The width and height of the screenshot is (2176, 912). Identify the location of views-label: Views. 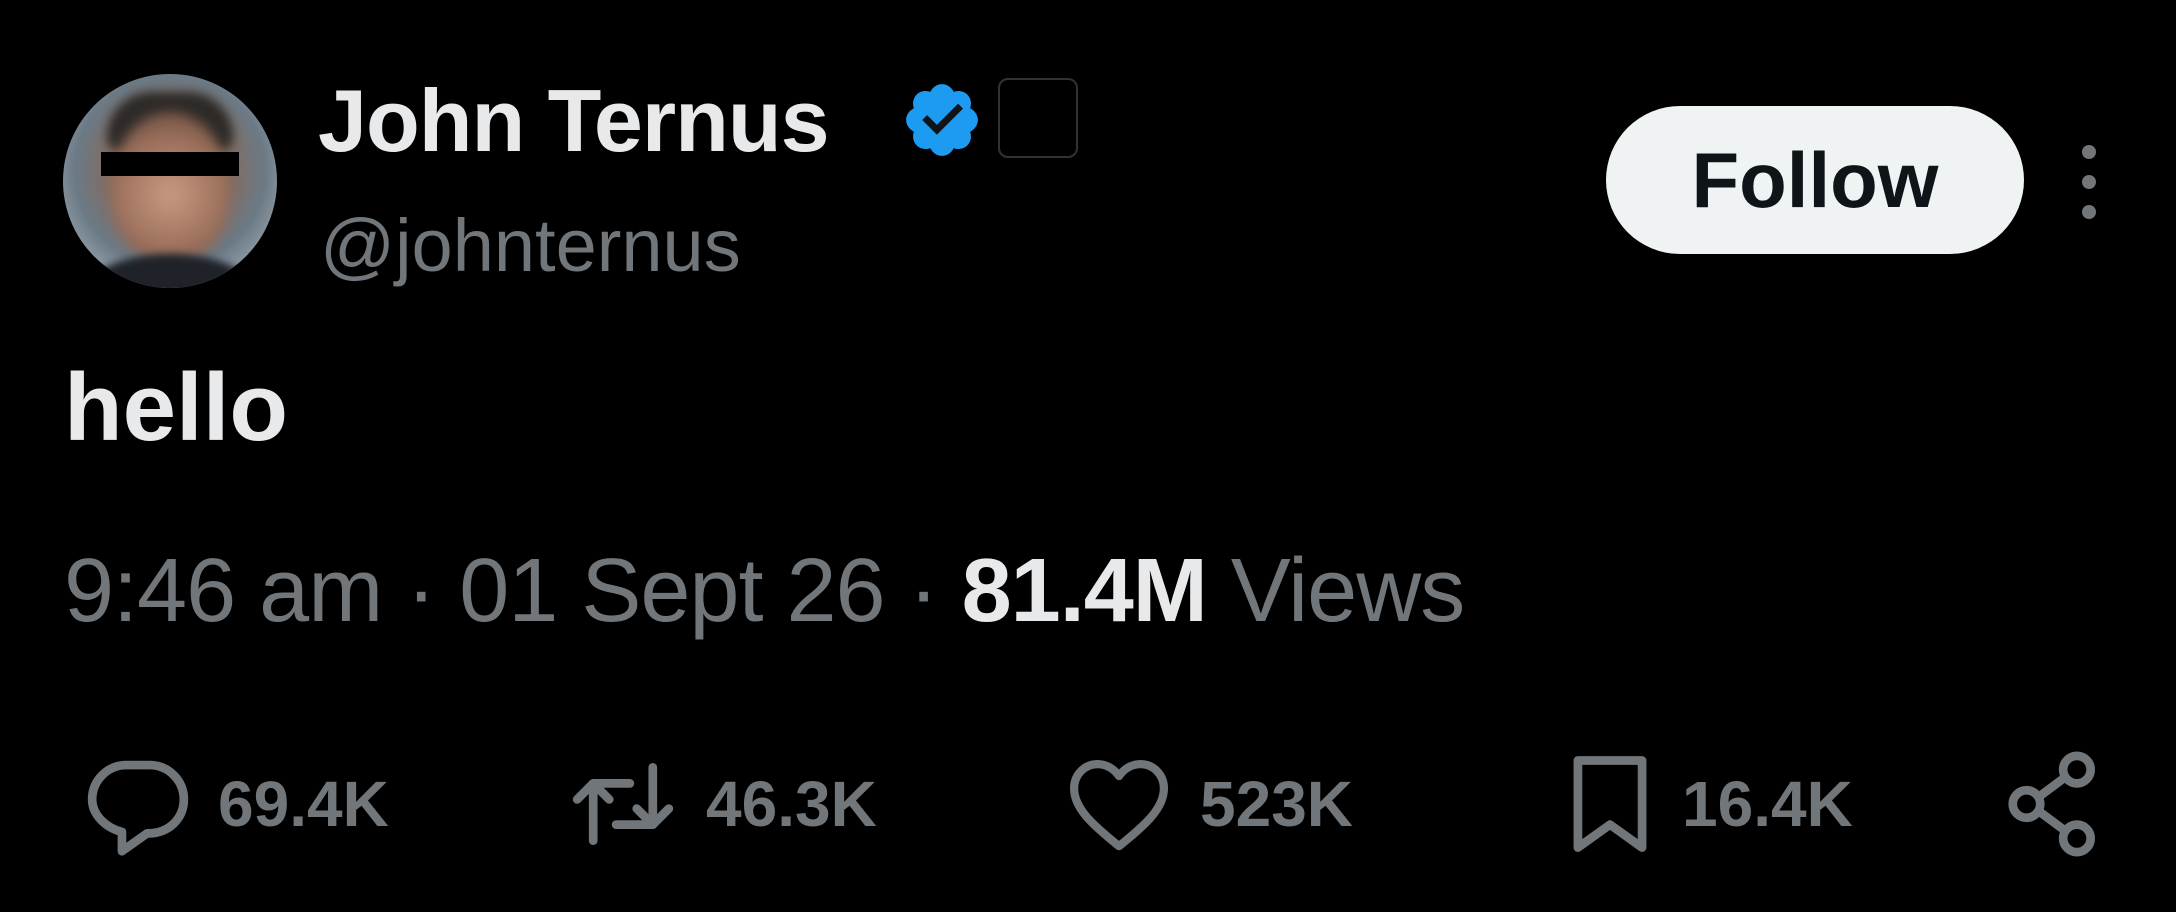
(1347, 591).